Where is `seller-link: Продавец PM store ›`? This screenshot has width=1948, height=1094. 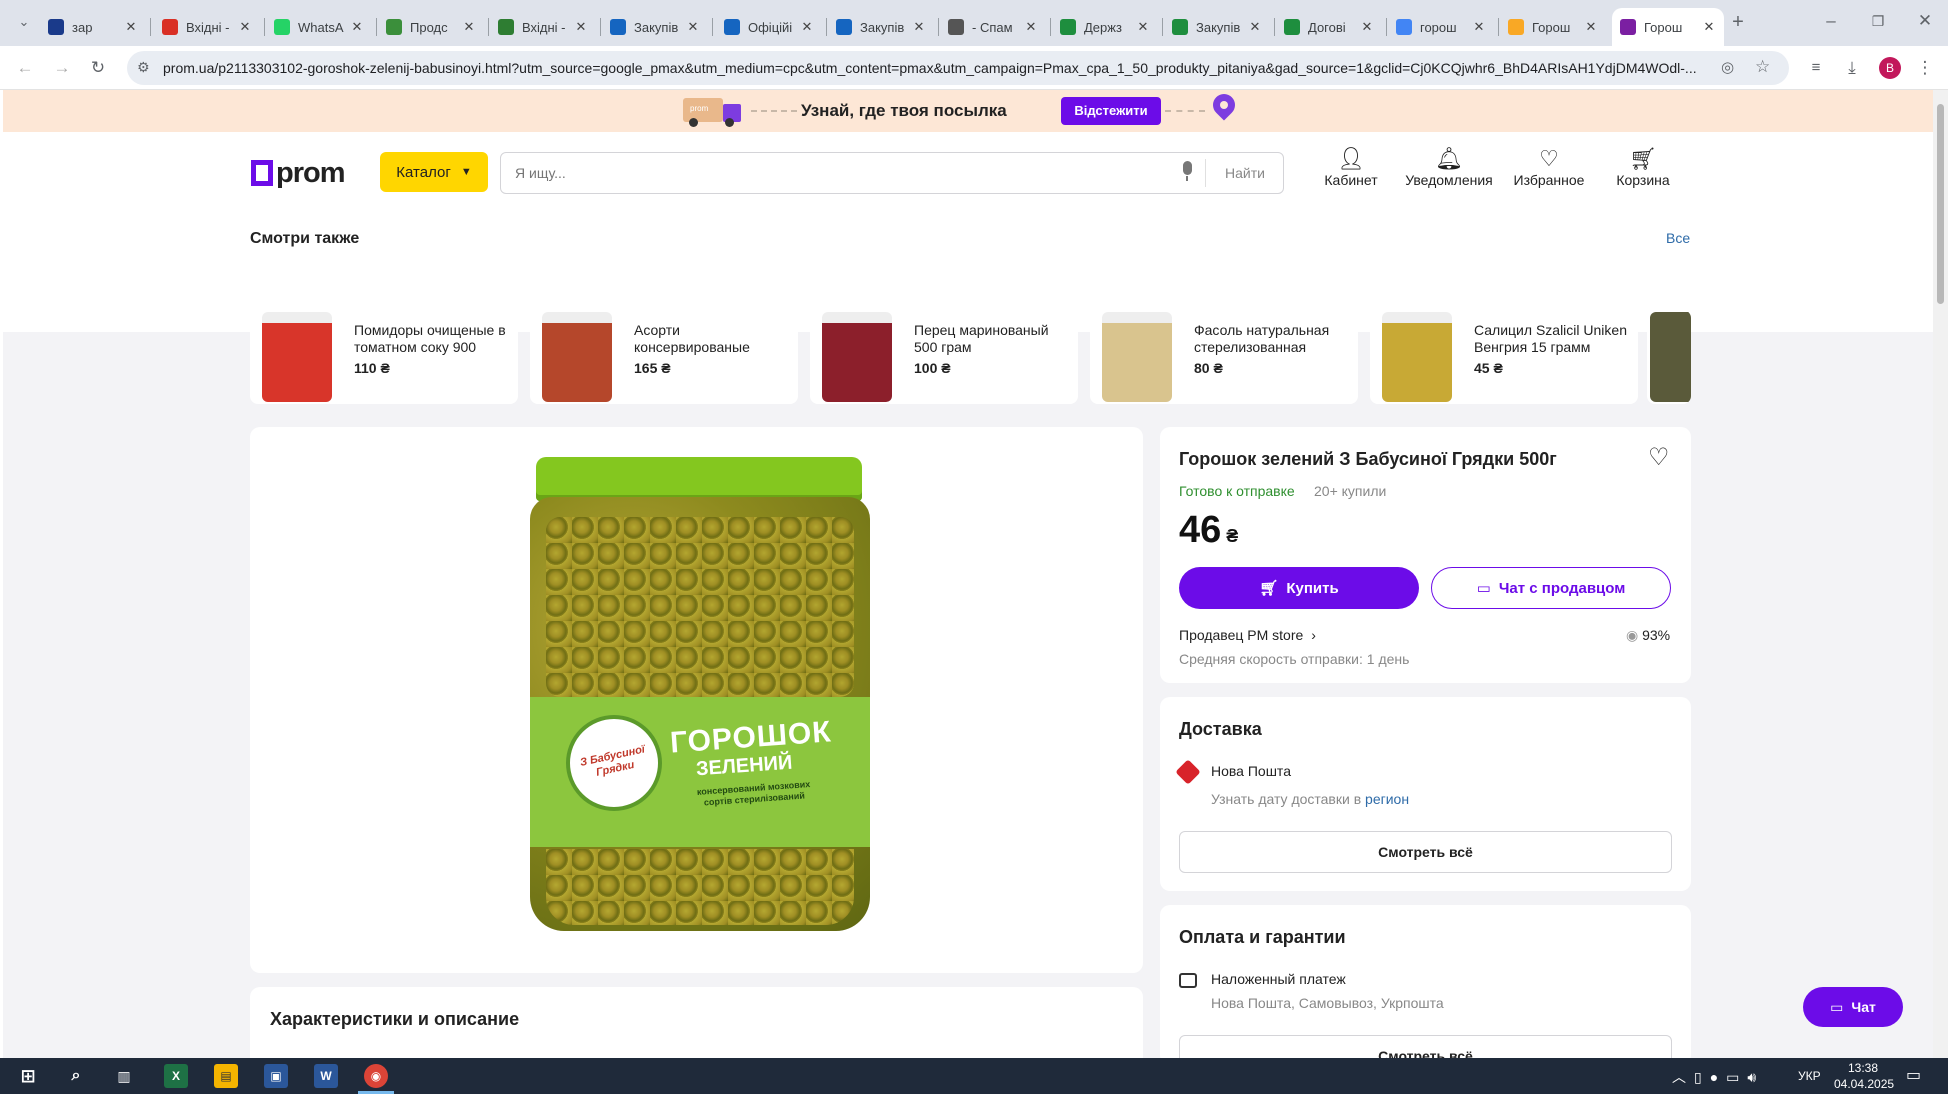 seller-link: Продавец PM store › is located at coordinates (1247, 635).